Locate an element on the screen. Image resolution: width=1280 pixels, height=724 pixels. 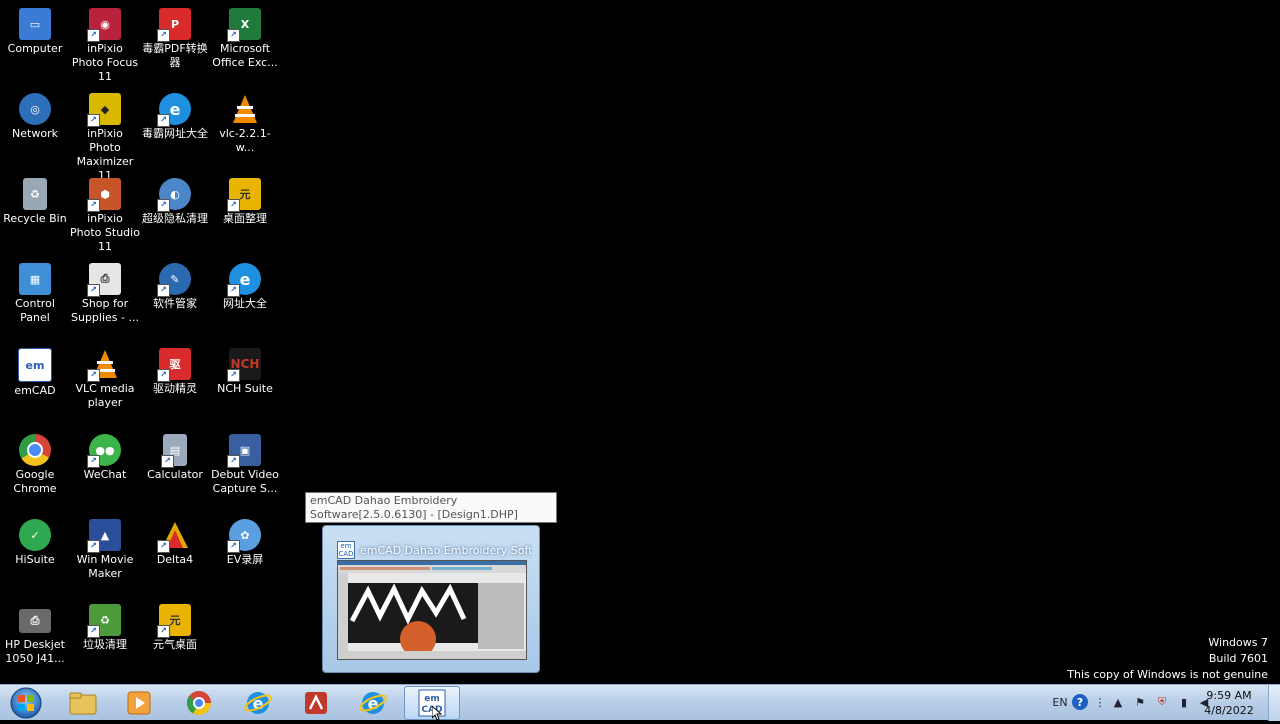
desktop-icon-label: EV录屏 is located at coordinates (245, 559).